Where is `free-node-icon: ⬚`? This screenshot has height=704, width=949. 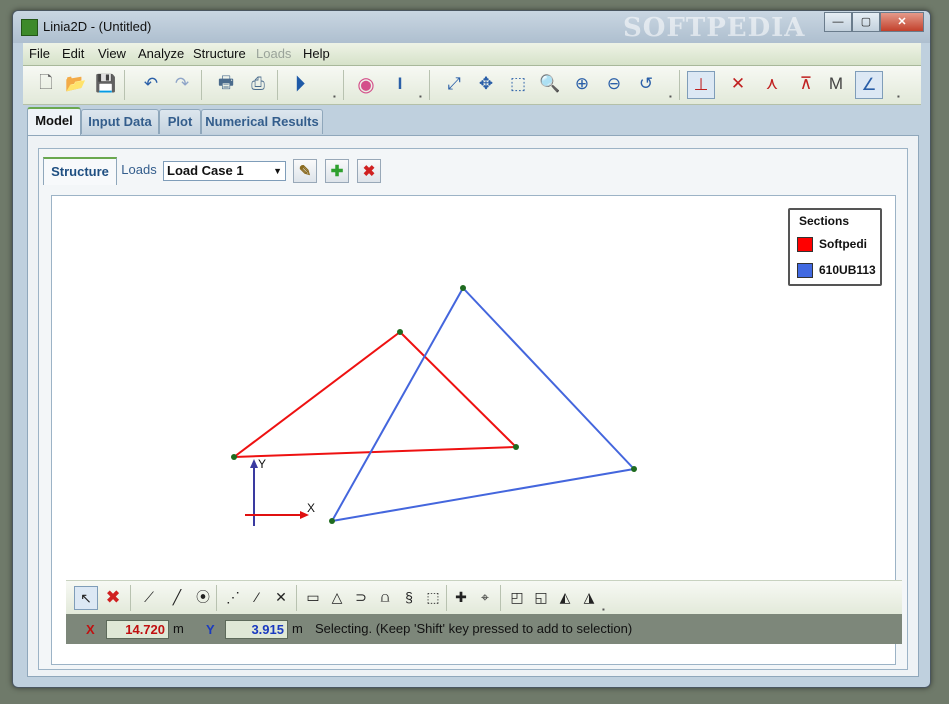 free-node-icon: ⬚ is located at coordinates (433, 597).